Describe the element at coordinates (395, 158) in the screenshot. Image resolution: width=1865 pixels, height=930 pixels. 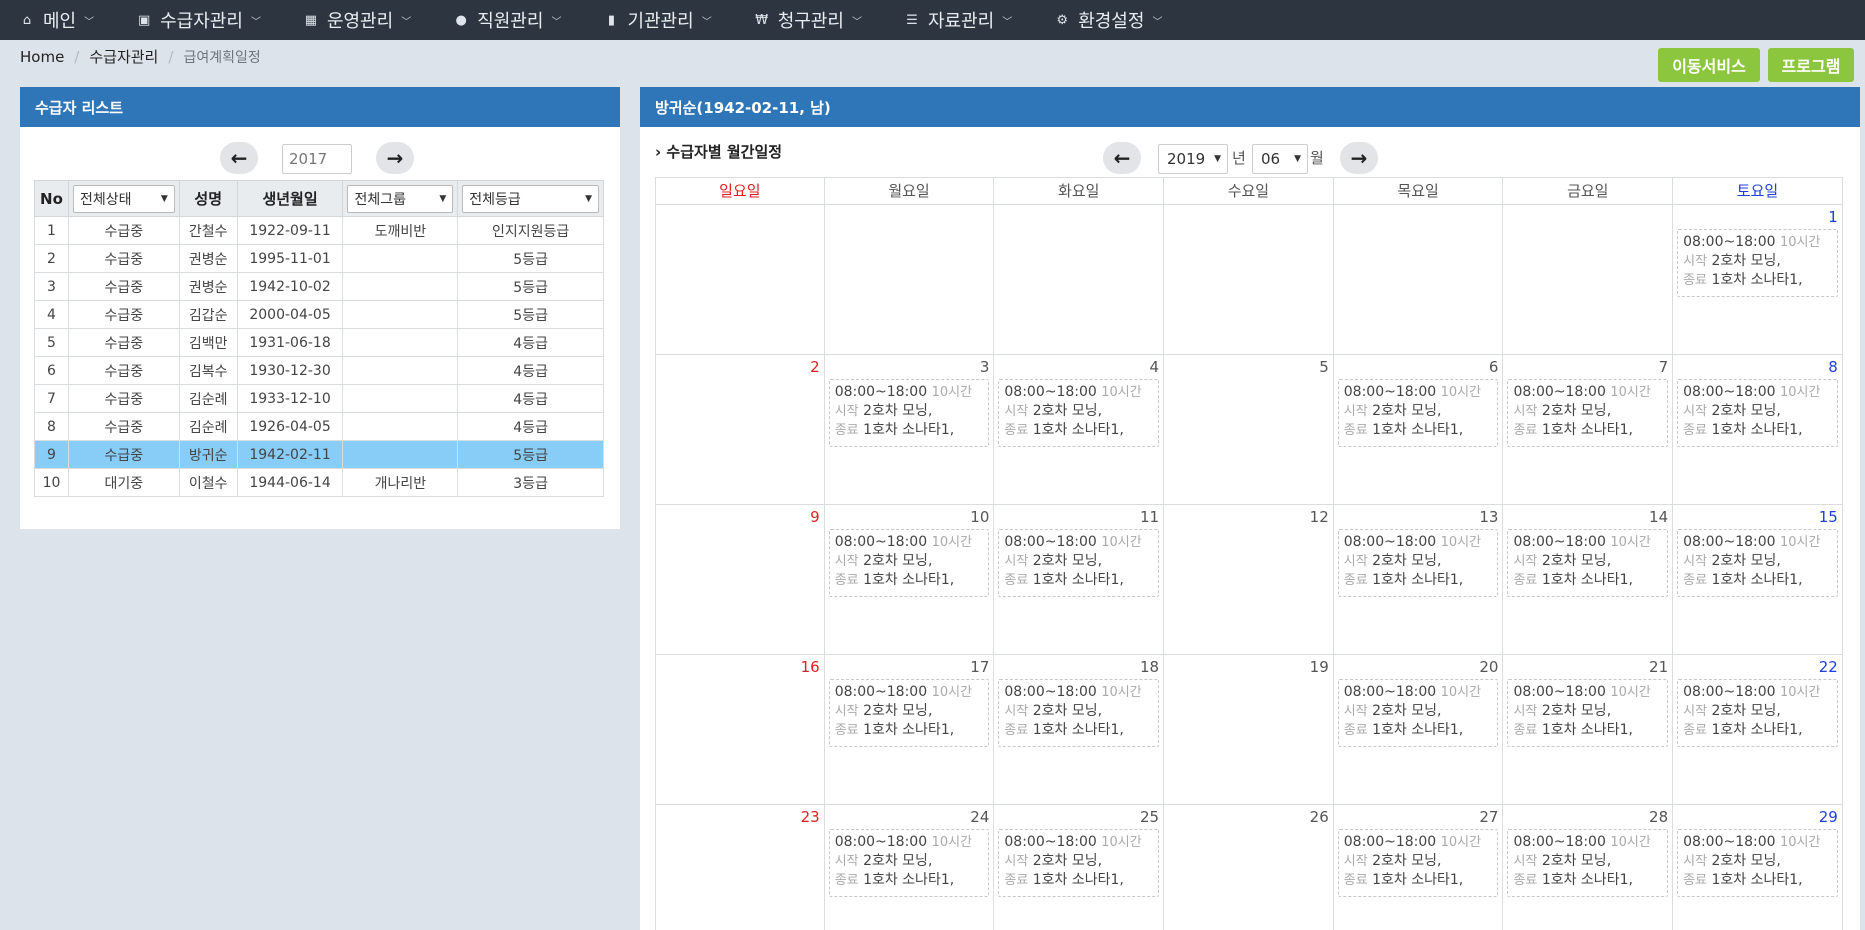
I see `next-year-button: →` at that location.